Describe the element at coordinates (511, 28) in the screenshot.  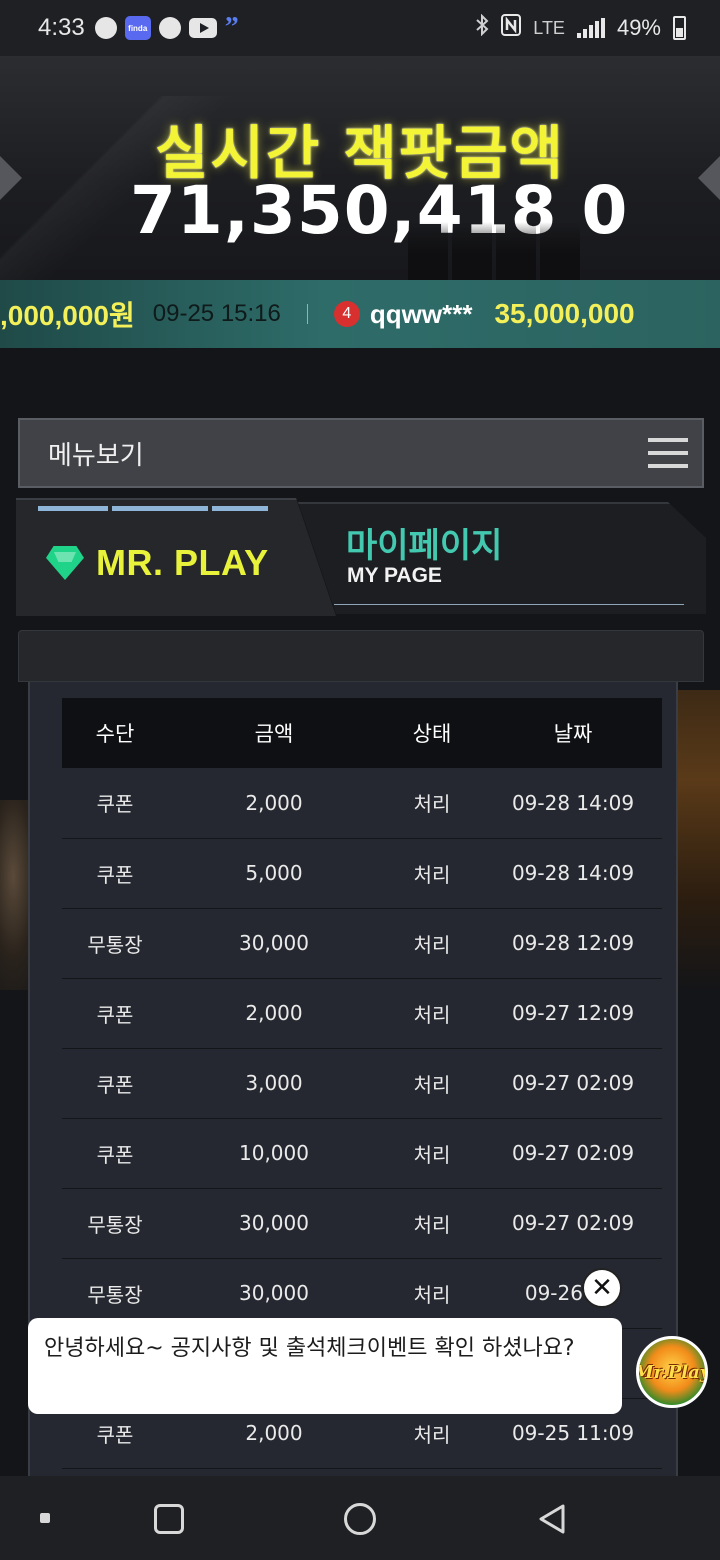
I see `nfc-icon` at that location.